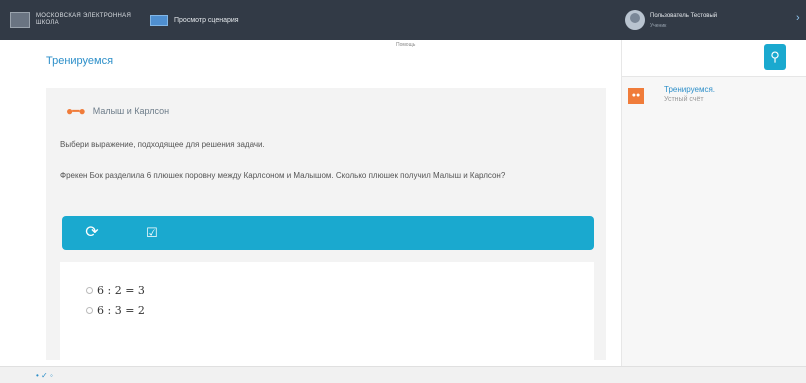 The width and height of the screenshot is (806, 383). Describe the element at coordinates (84, 19) in the screenshot. I see `logo-text: МОСКОВСКАЯ ЭЛЕКТРОННАЯ ШКОЛА` at that location.